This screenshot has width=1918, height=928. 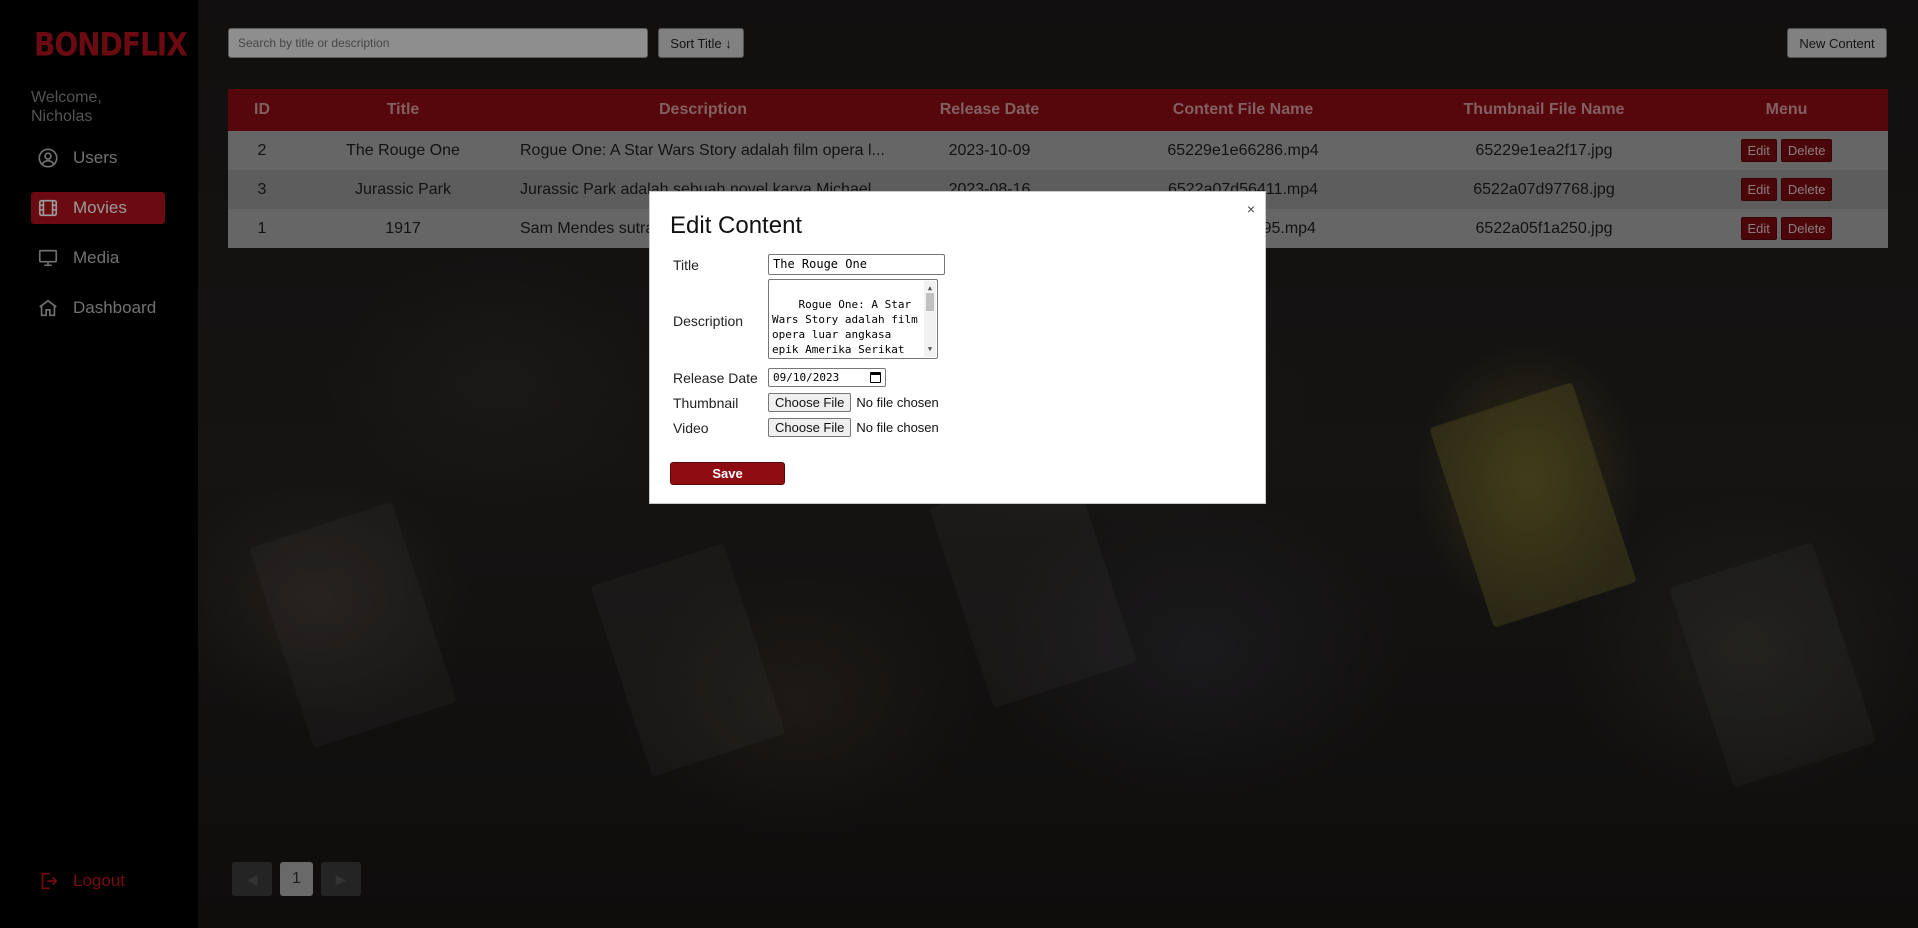 What do you see at coordinates (810, 402) in the screenshot?
I see `thumbnail-choose-file-button: Choose File` at bounding box center [810, 402].